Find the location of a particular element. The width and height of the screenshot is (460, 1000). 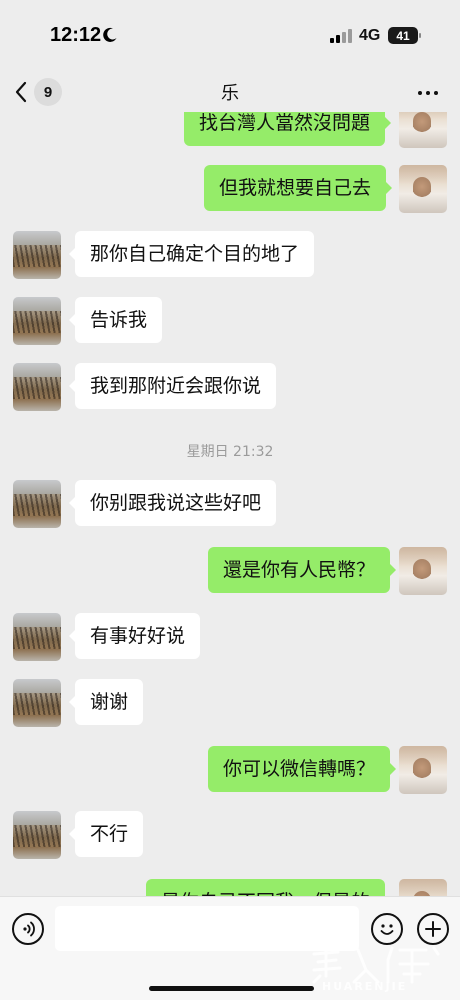

message-bubble: 是你自己不回我，保是的 is located at coordinates (266, 887).